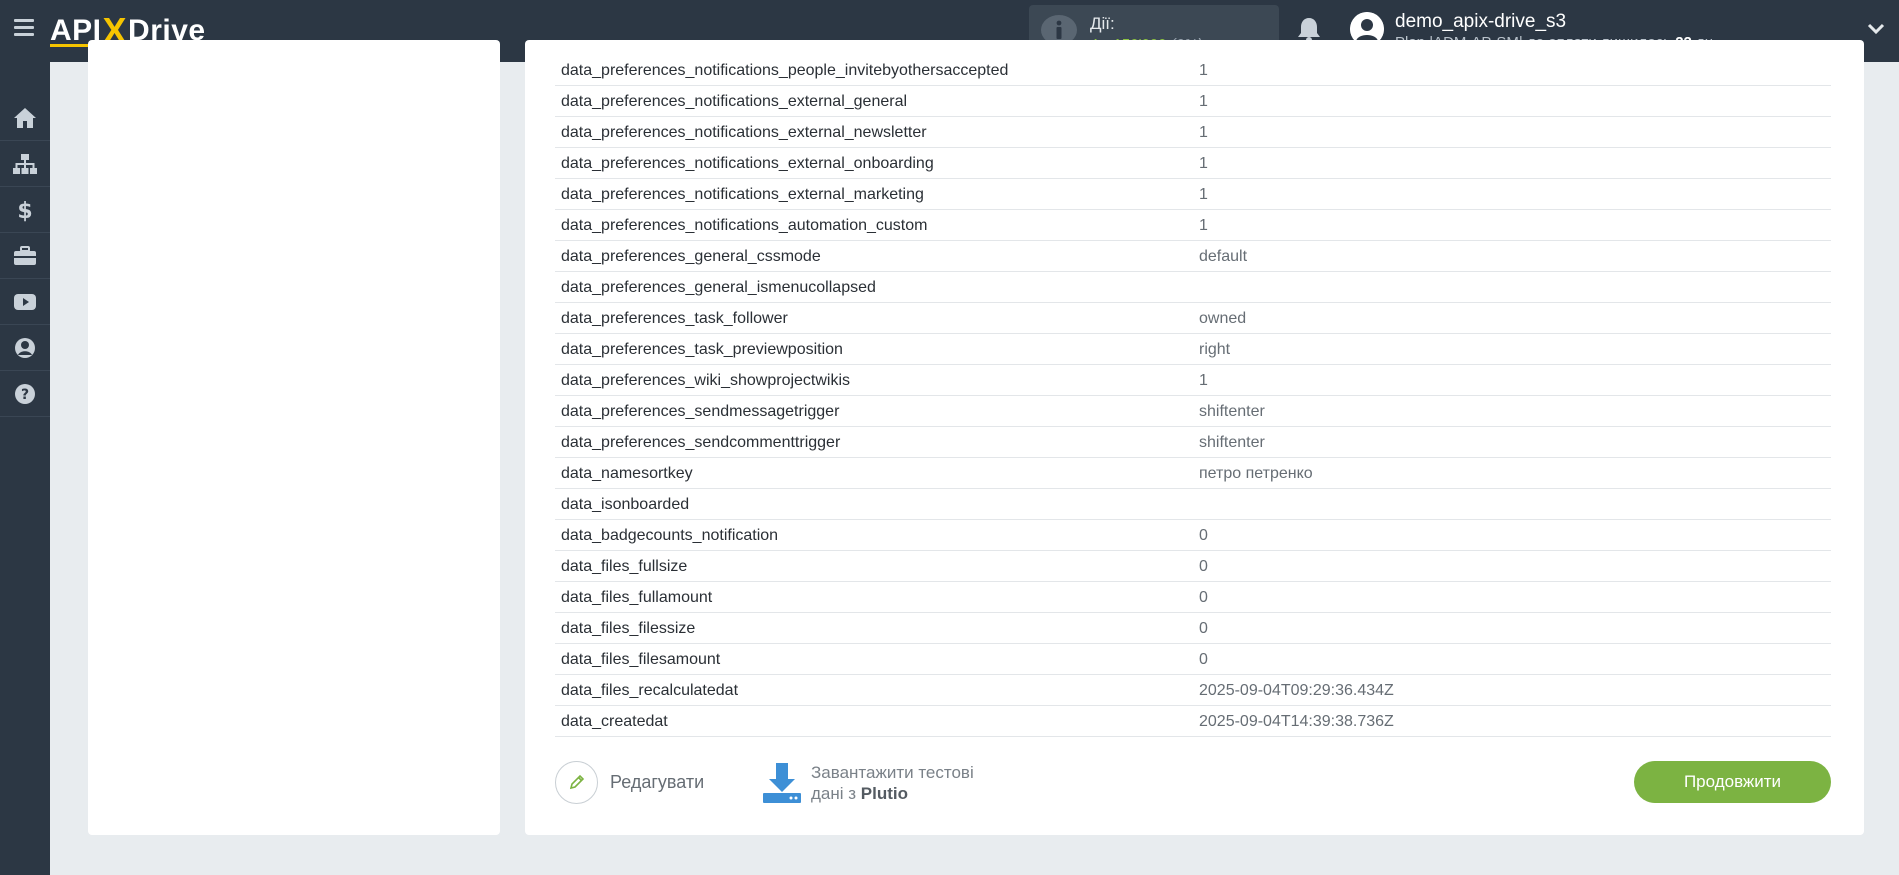 This screenshot has width=1899, height=875. I want to click on sidebar-item-profile, so click(25, 348).